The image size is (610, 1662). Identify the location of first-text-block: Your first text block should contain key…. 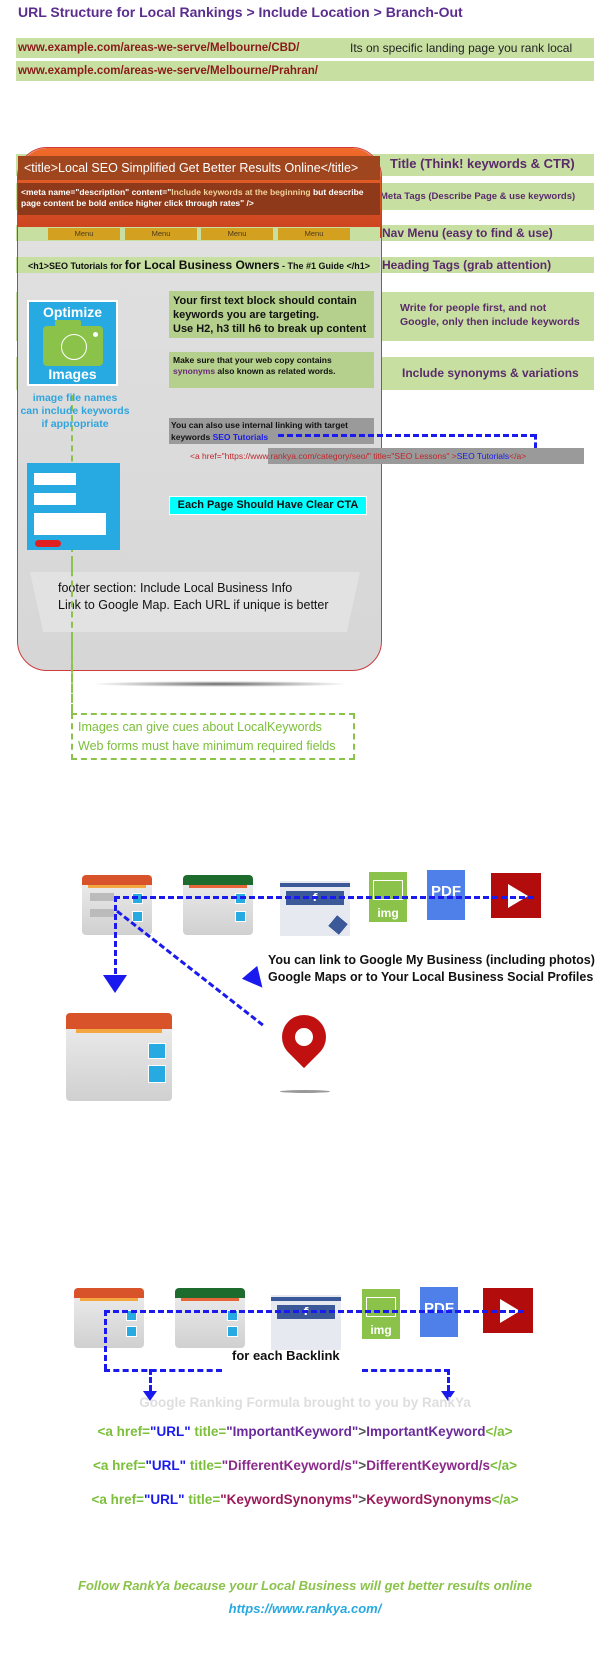
(271, 314).